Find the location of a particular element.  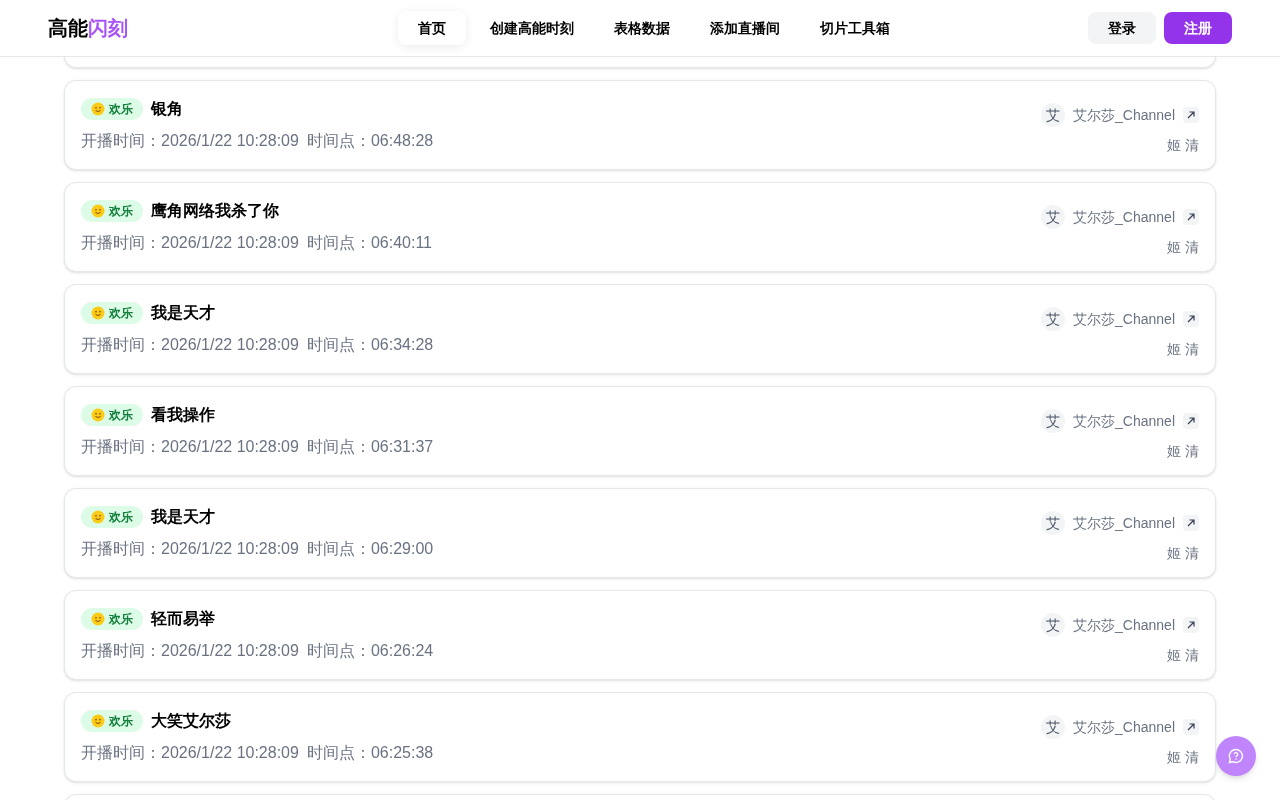

nav-tab: 表格数据 is located at coordinates (642, 28).